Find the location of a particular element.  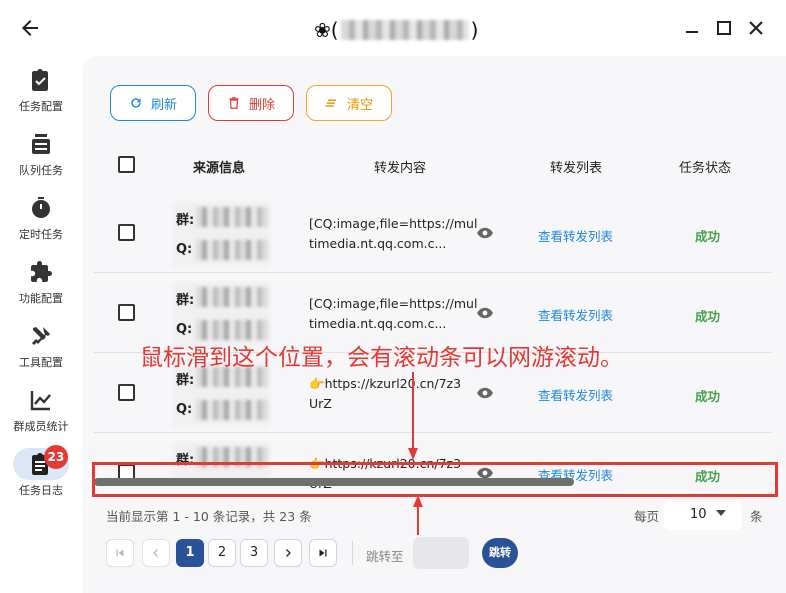

page-button-1: 1 is located at coordinates (190, 553).